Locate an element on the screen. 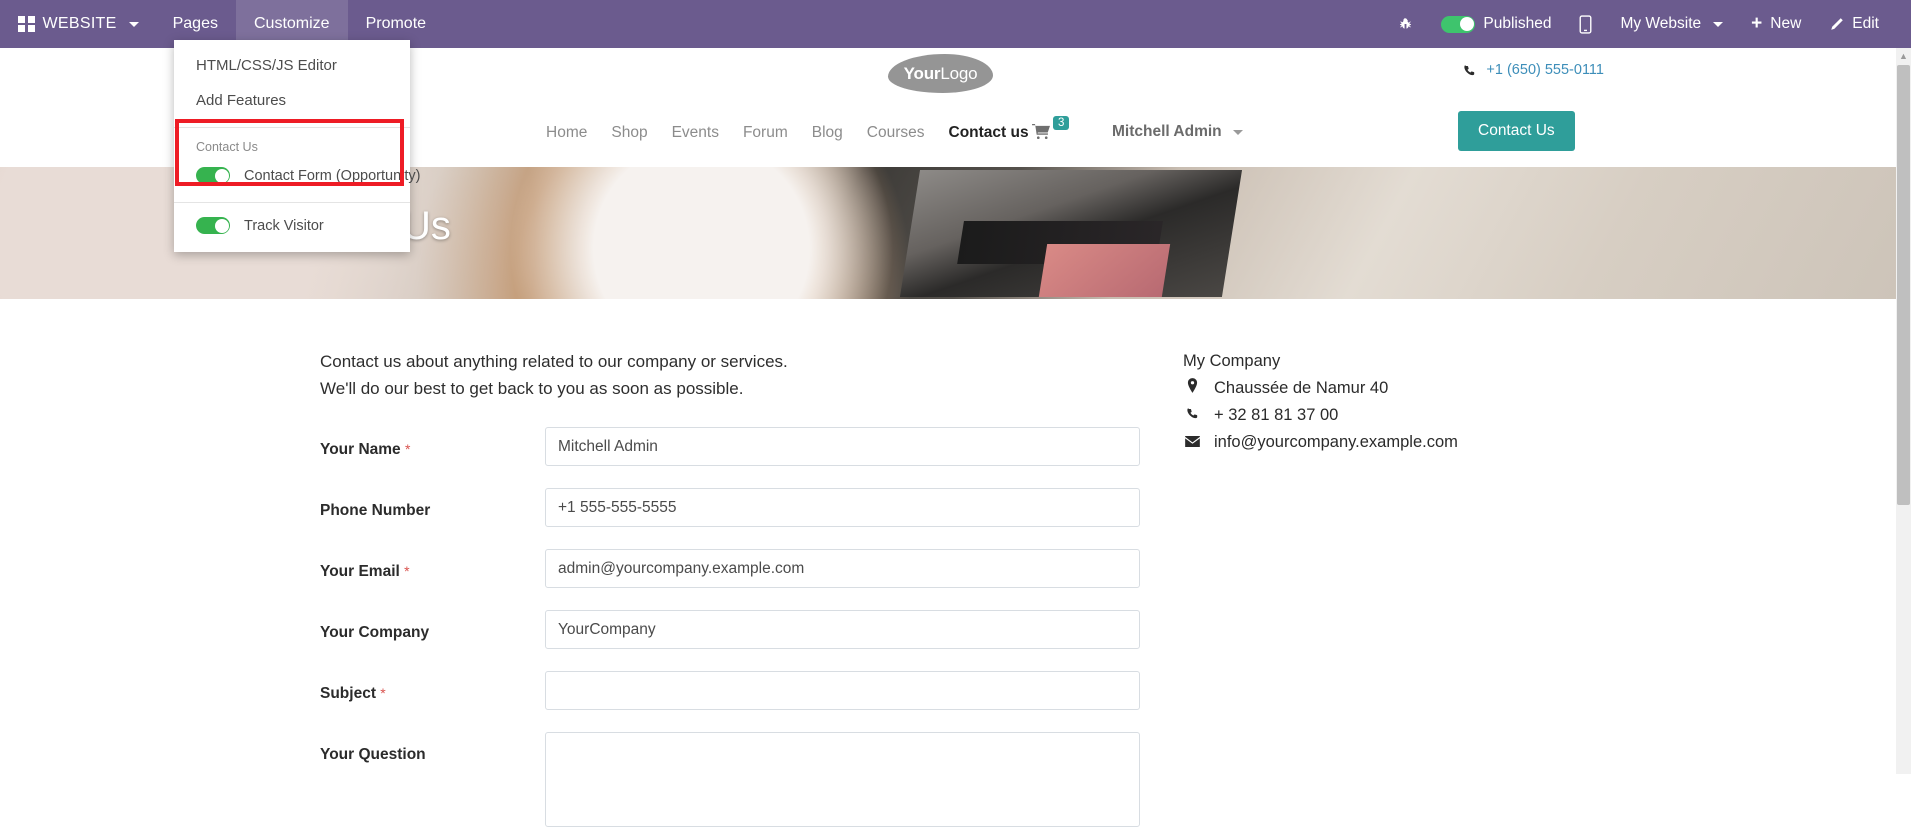 Image resolution: width=1911 pixels, height=838 pixels. form-row-your-name: Your Name * is located at coordinates (730, 452).